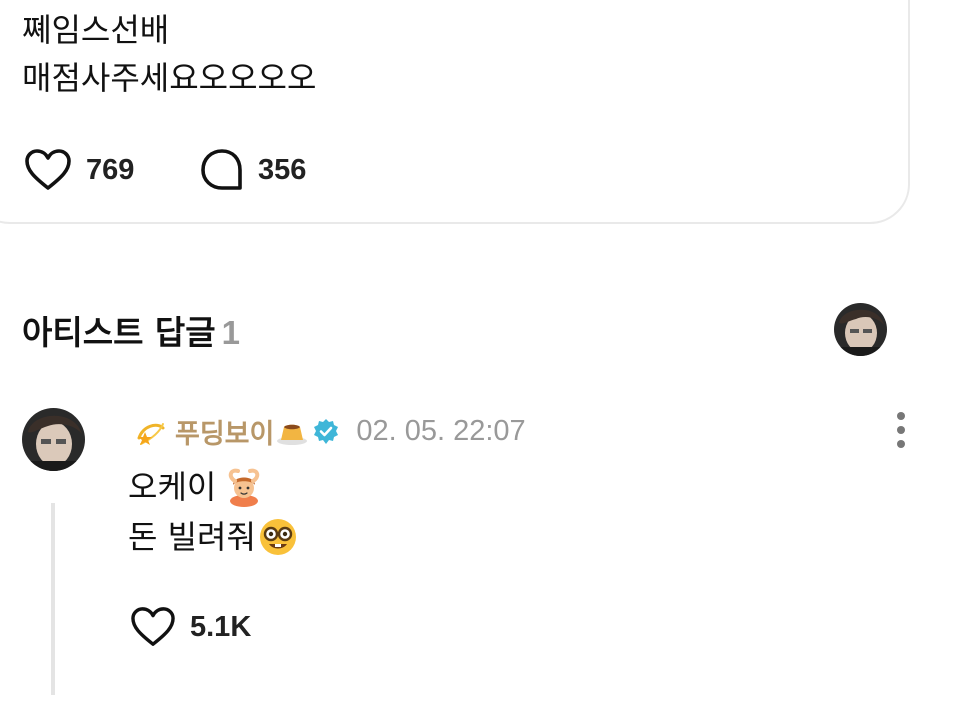 This screenshot has width=954, height=722. I want to click on reply-like-button: 5.1K, so click(190, 627).